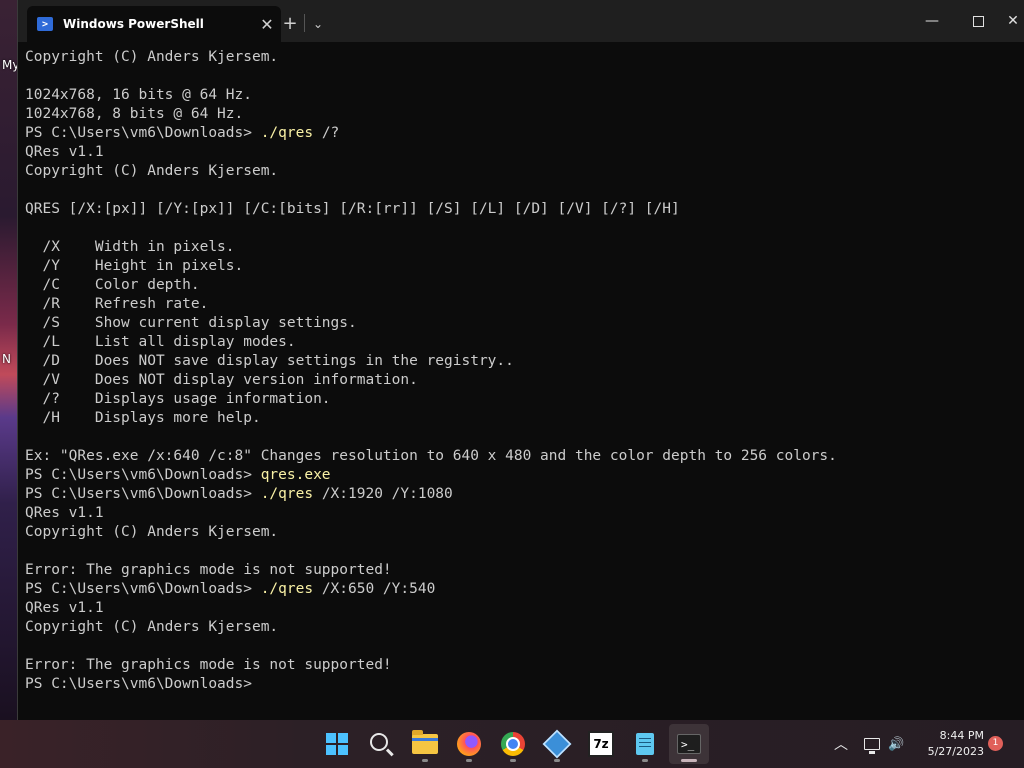 The width and height of the screenshot is (1024, 768). I want to click on search-button, so click(381, 744).